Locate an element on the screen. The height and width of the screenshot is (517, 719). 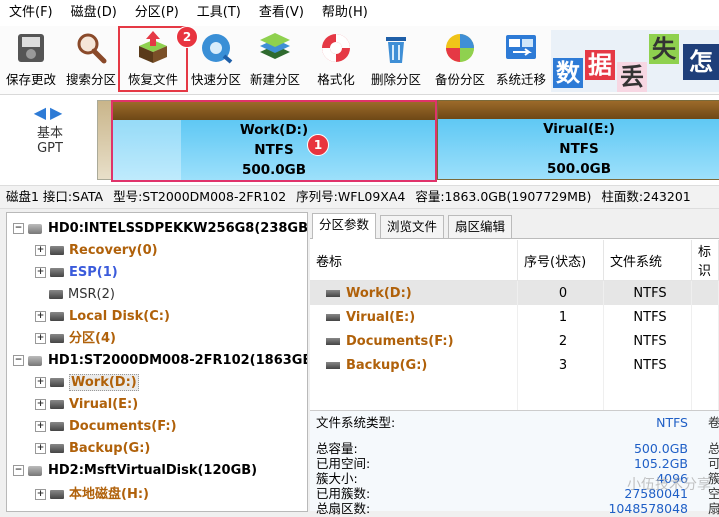
tree-partition-virual-e: + Virual(E:) is located at coordinates (86, 405).